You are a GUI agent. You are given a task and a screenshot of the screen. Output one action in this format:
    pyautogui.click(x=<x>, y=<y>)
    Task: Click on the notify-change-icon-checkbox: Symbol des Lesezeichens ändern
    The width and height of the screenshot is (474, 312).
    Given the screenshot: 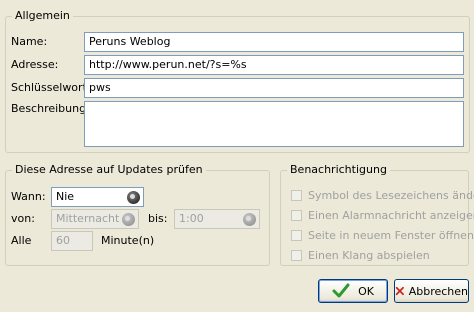 What is the action you would take?
    pyautogui.click(x=382, y=195)
    